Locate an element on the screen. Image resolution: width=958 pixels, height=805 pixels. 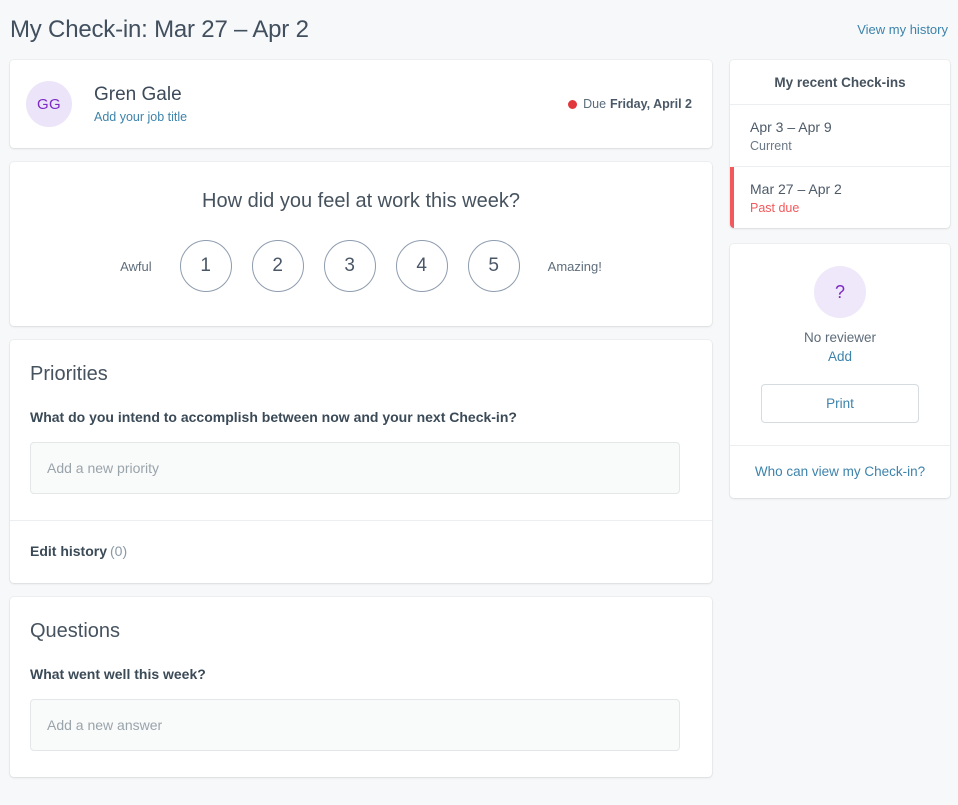
checkin-item-past-due: Mar 27 – Apr 2 Past due is located at coordinates (840, 197).